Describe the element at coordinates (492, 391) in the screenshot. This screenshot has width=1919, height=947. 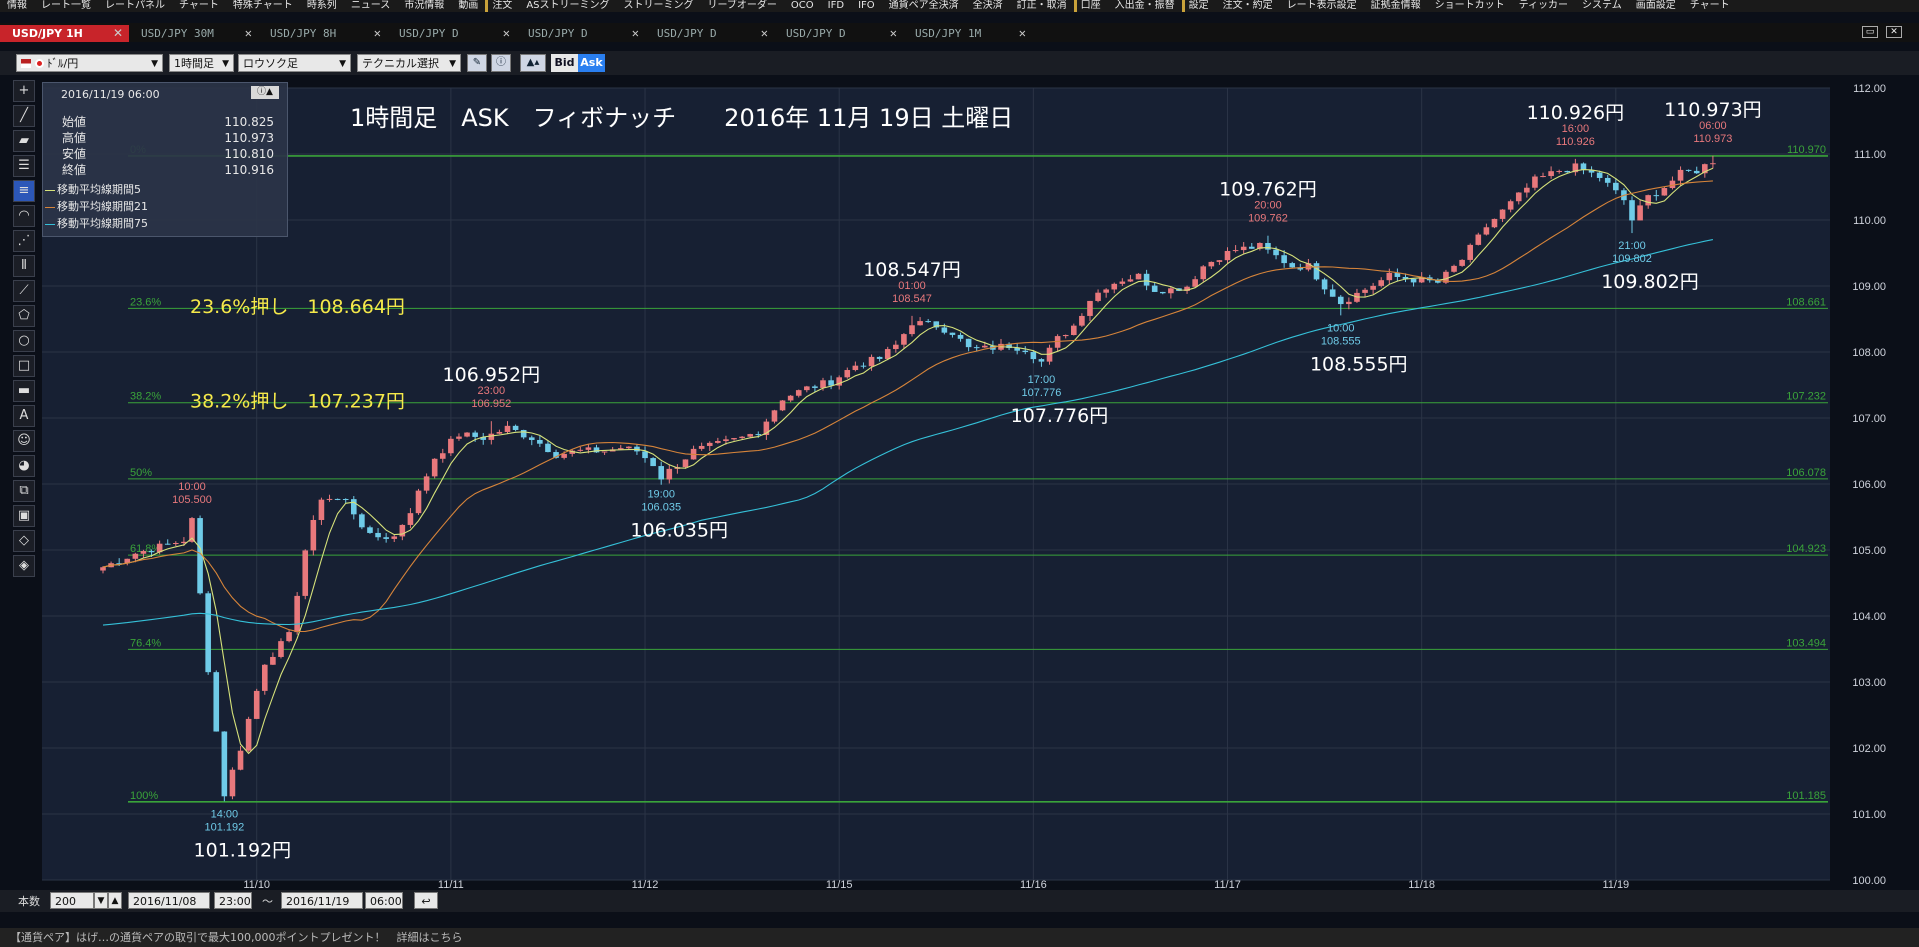
I see `high-time-label: 23:00` at that location.